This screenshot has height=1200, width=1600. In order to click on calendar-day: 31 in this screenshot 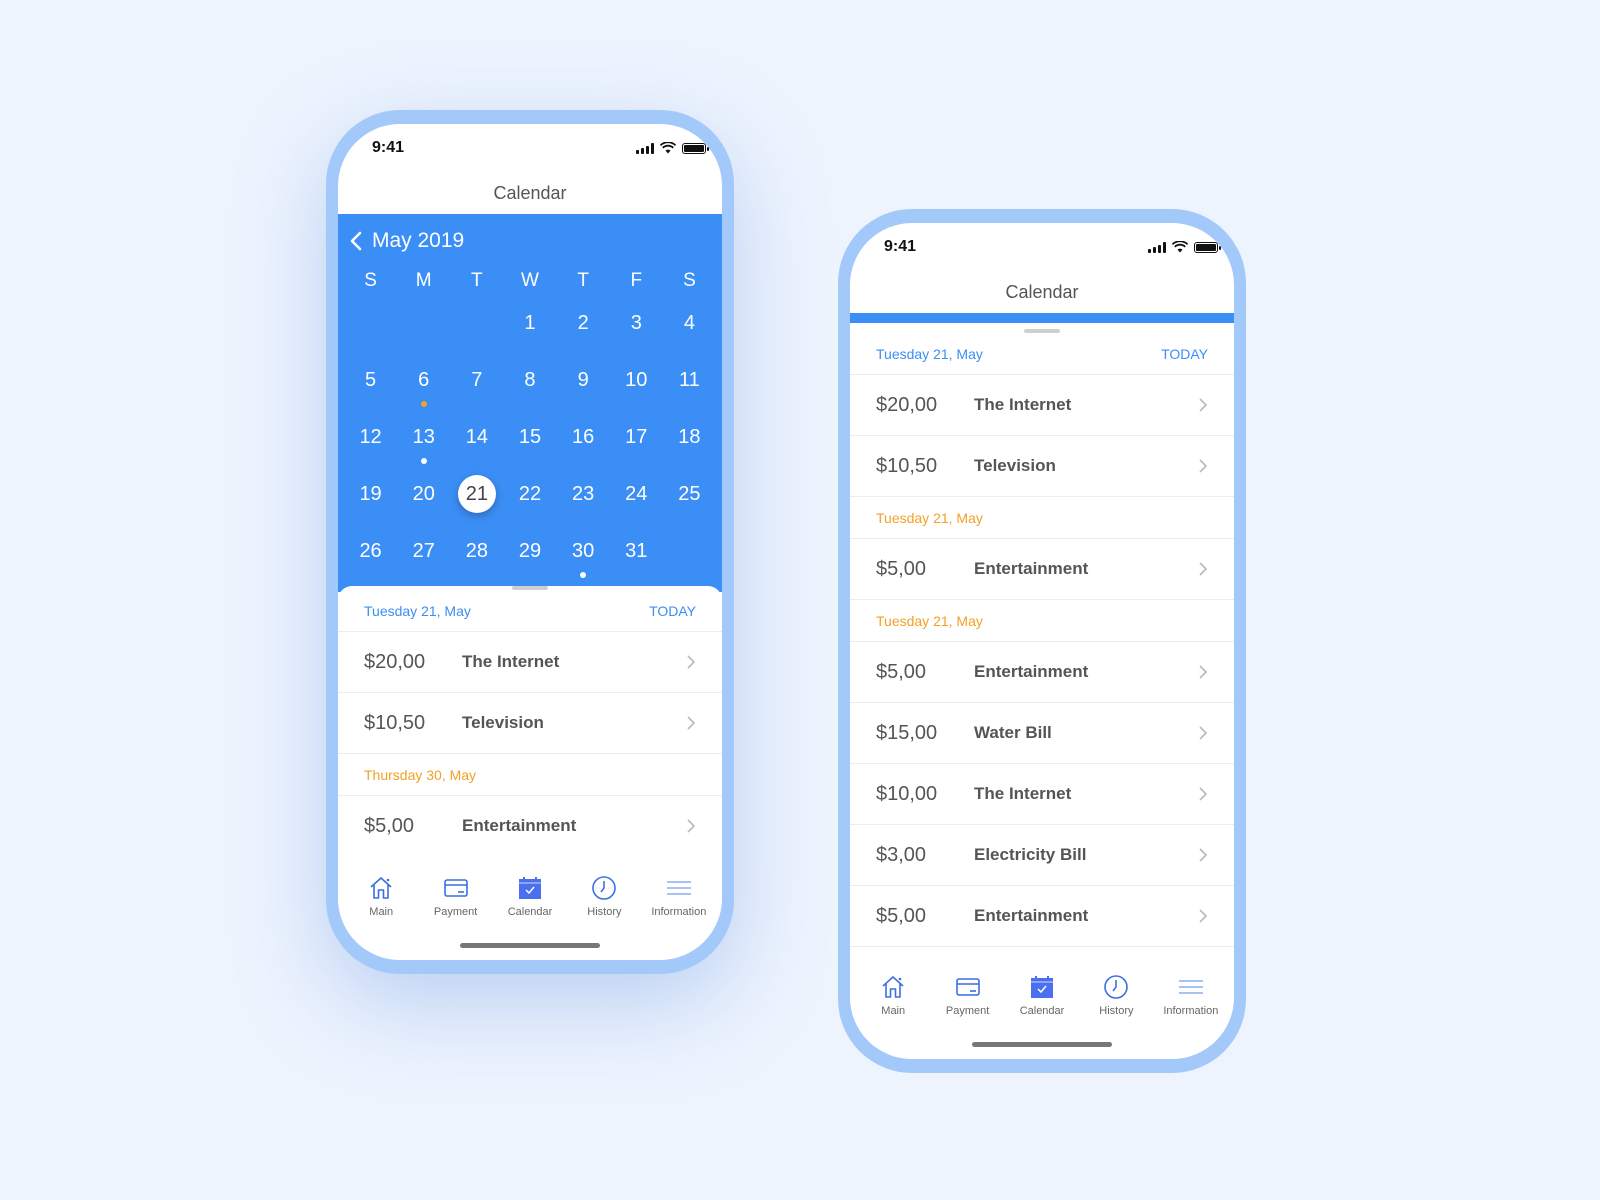, I will do `click(636, 554)`.